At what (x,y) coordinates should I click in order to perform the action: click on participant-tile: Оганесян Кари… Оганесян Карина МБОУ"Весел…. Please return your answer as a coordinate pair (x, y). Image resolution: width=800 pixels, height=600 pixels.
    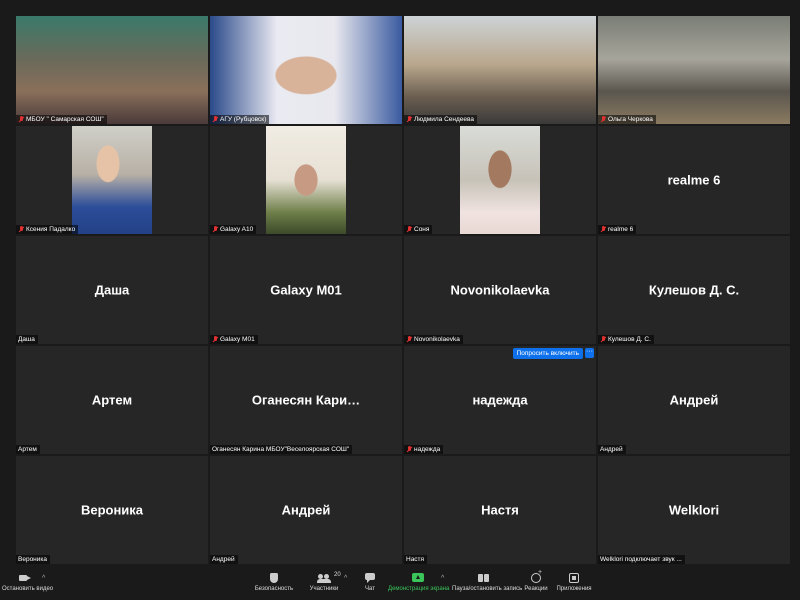
    Looking at the image, I should click on (306, 400).